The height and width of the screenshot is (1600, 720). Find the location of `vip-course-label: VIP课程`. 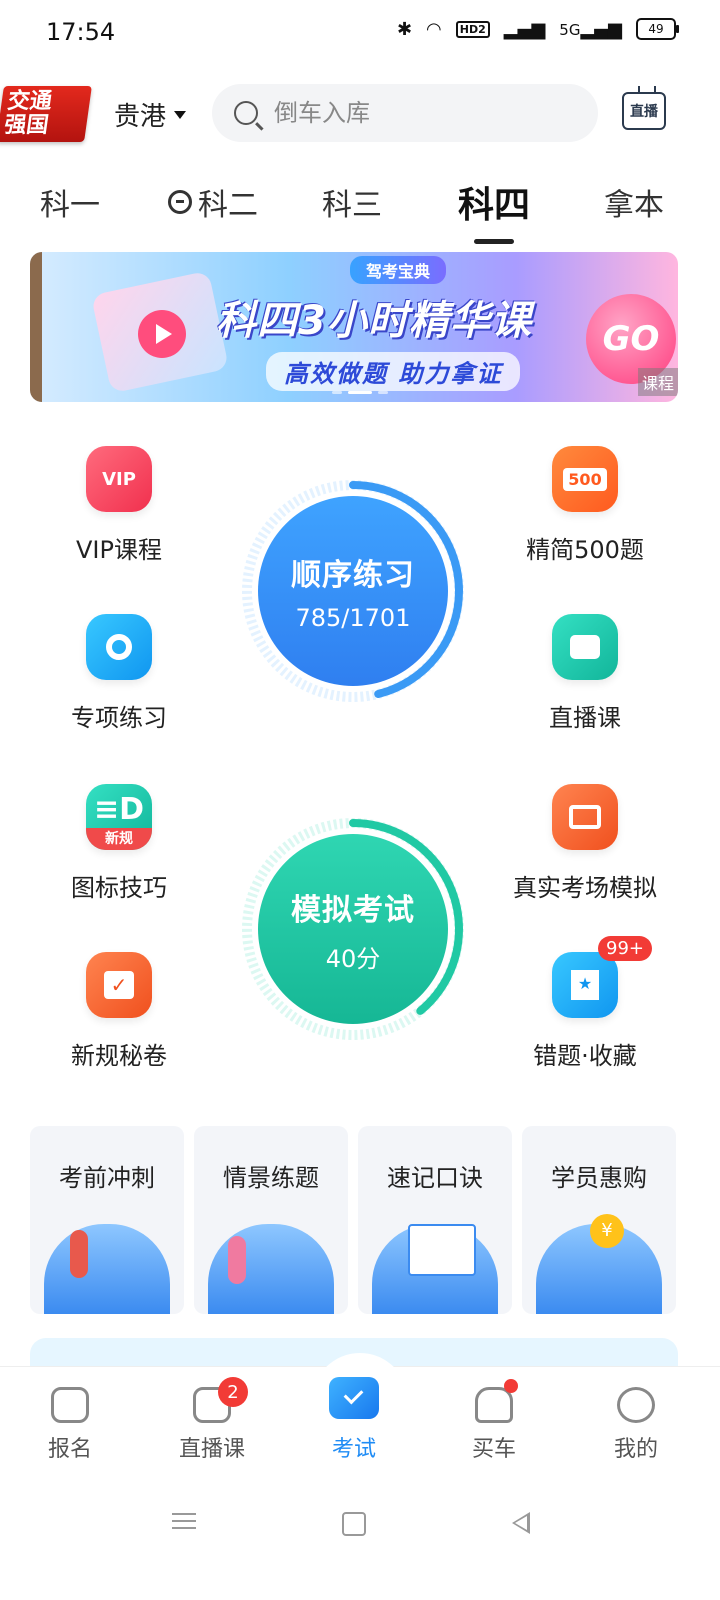

vip-course-label: VIP课程 is located at coordinates (119, 550).